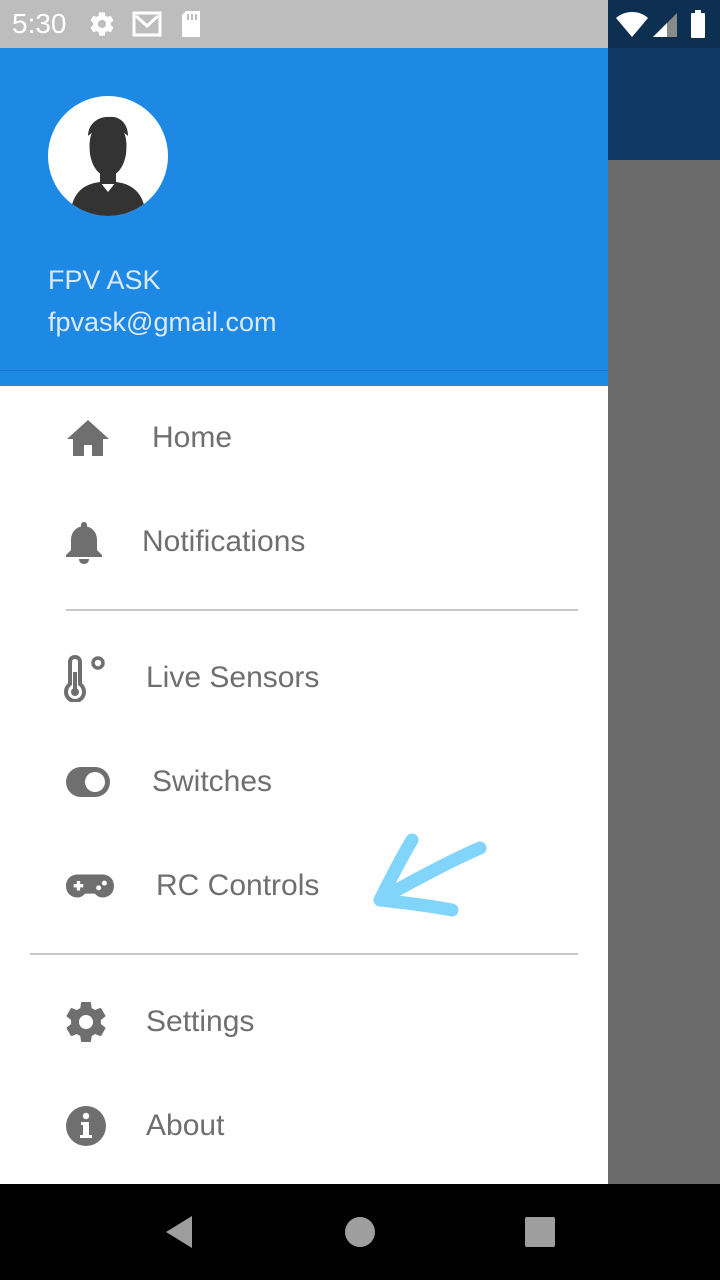 This screenshot has height=1280, width=720. I want to click on info-icon, so click(86, 1126).